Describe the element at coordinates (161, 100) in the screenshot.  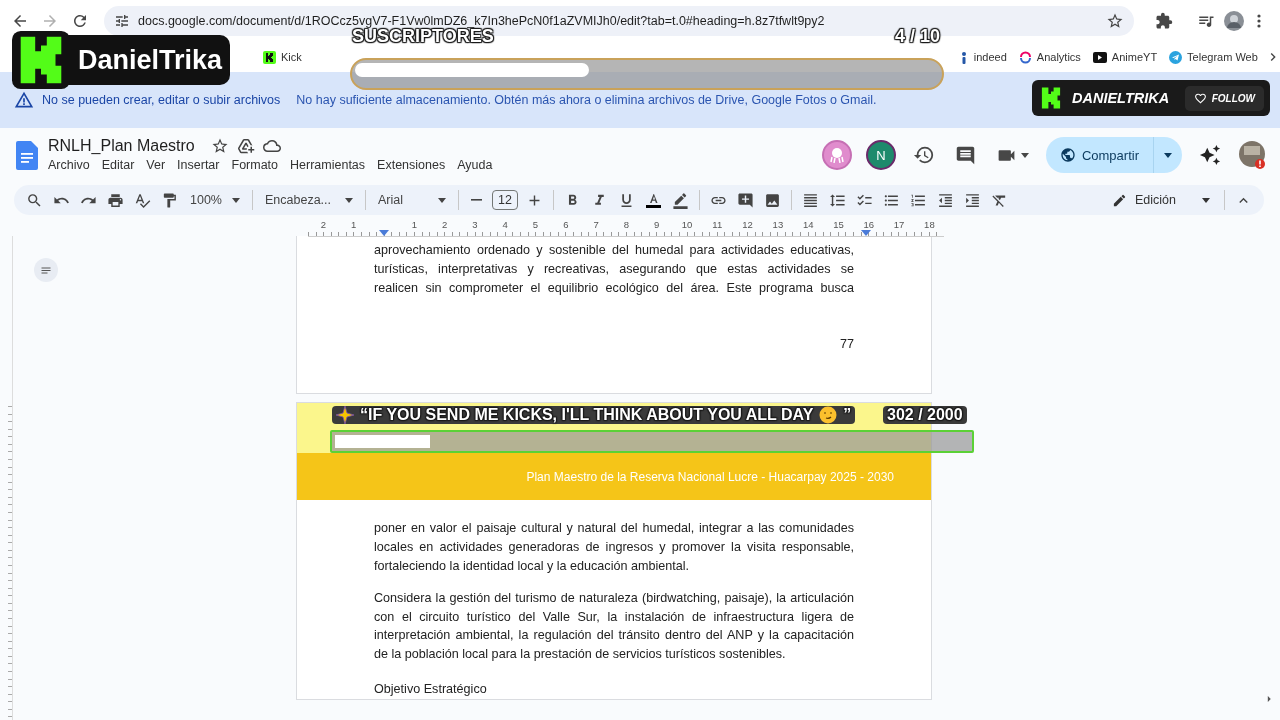
I see `banner-title: No se pueden crear, editar o subir archivos` at that location.